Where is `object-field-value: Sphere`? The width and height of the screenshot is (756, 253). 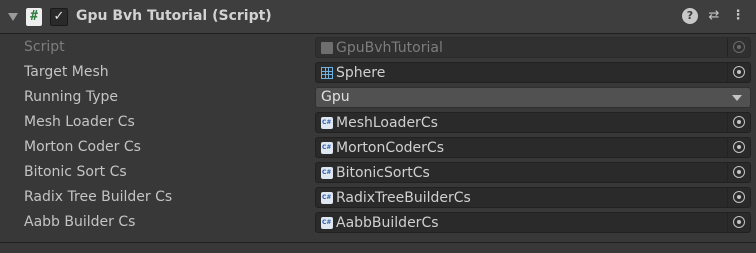
object-field-value: Sphere is located at coordinates (361, 73).